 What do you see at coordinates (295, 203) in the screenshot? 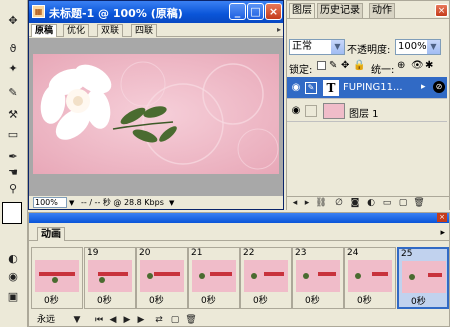
I see `scroll-left-icon: ◂` at bounding box center [295, 203].